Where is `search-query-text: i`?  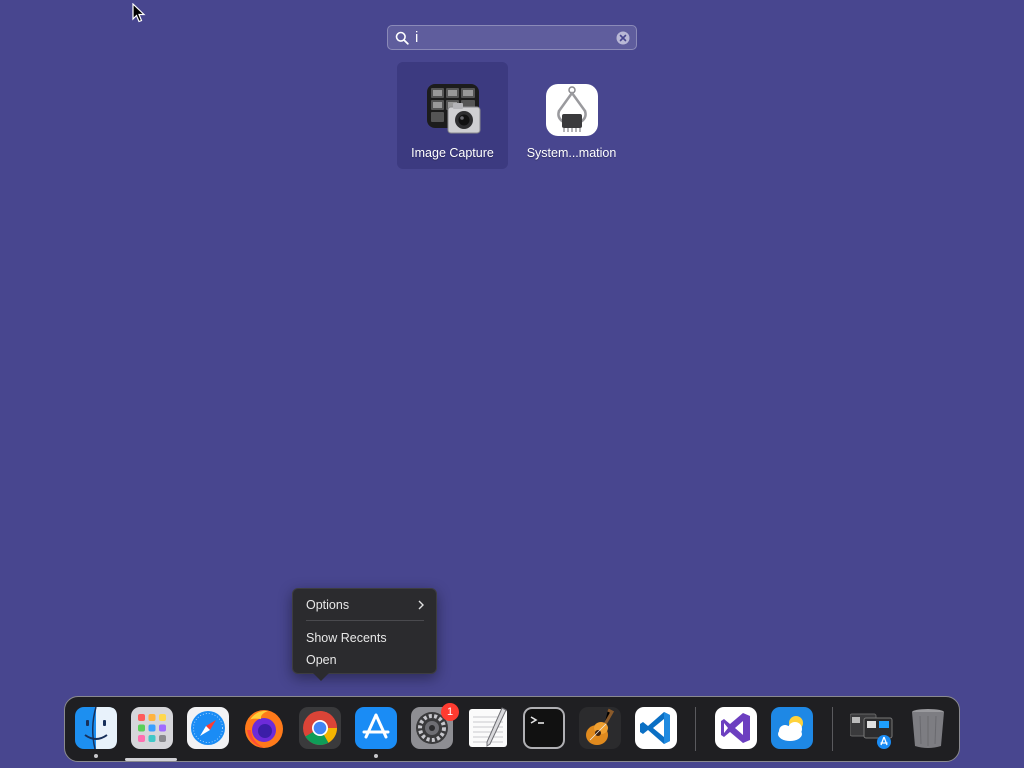
search-query-text: i is located at coordinates (515, 37).